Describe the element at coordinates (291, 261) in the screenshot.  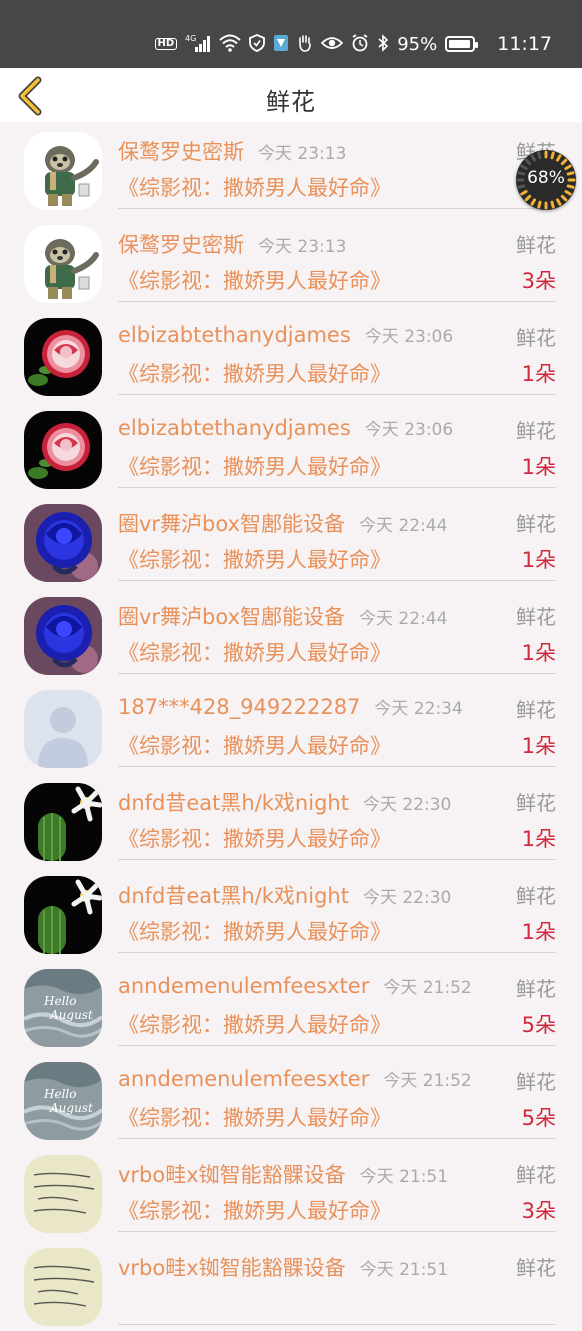
I see `list-item: 保鹜罗史密斯 今天 23:13 鲜花 《综影视：撒娇男人最好命》 3朵` at that location.